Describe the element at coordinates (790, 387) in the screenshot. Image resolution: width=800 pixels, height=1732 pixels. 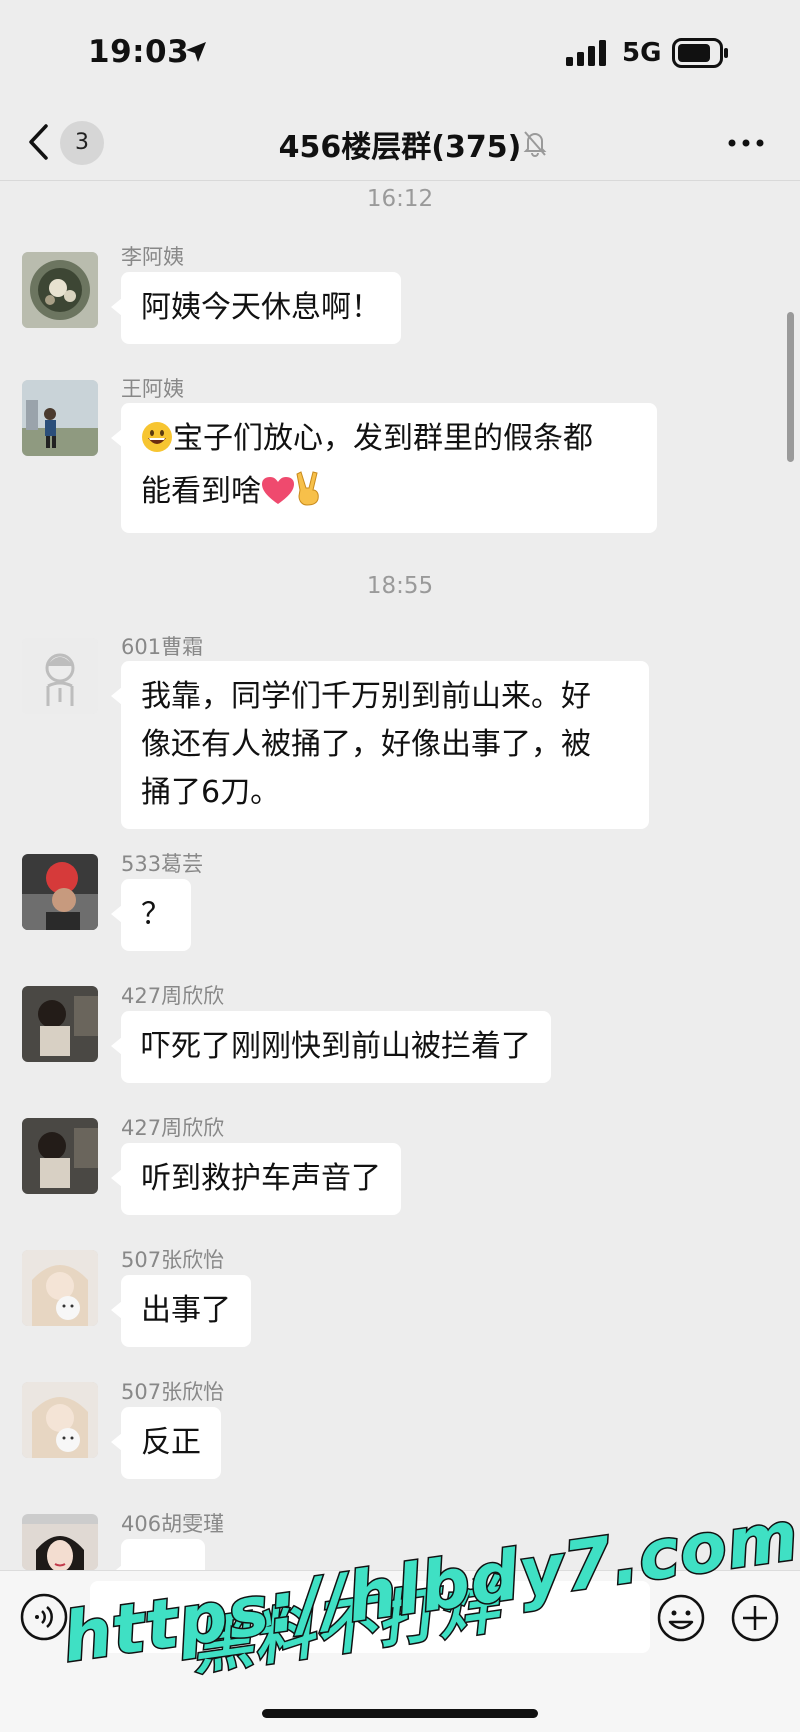
I see `chat-scrollbar` at that location.